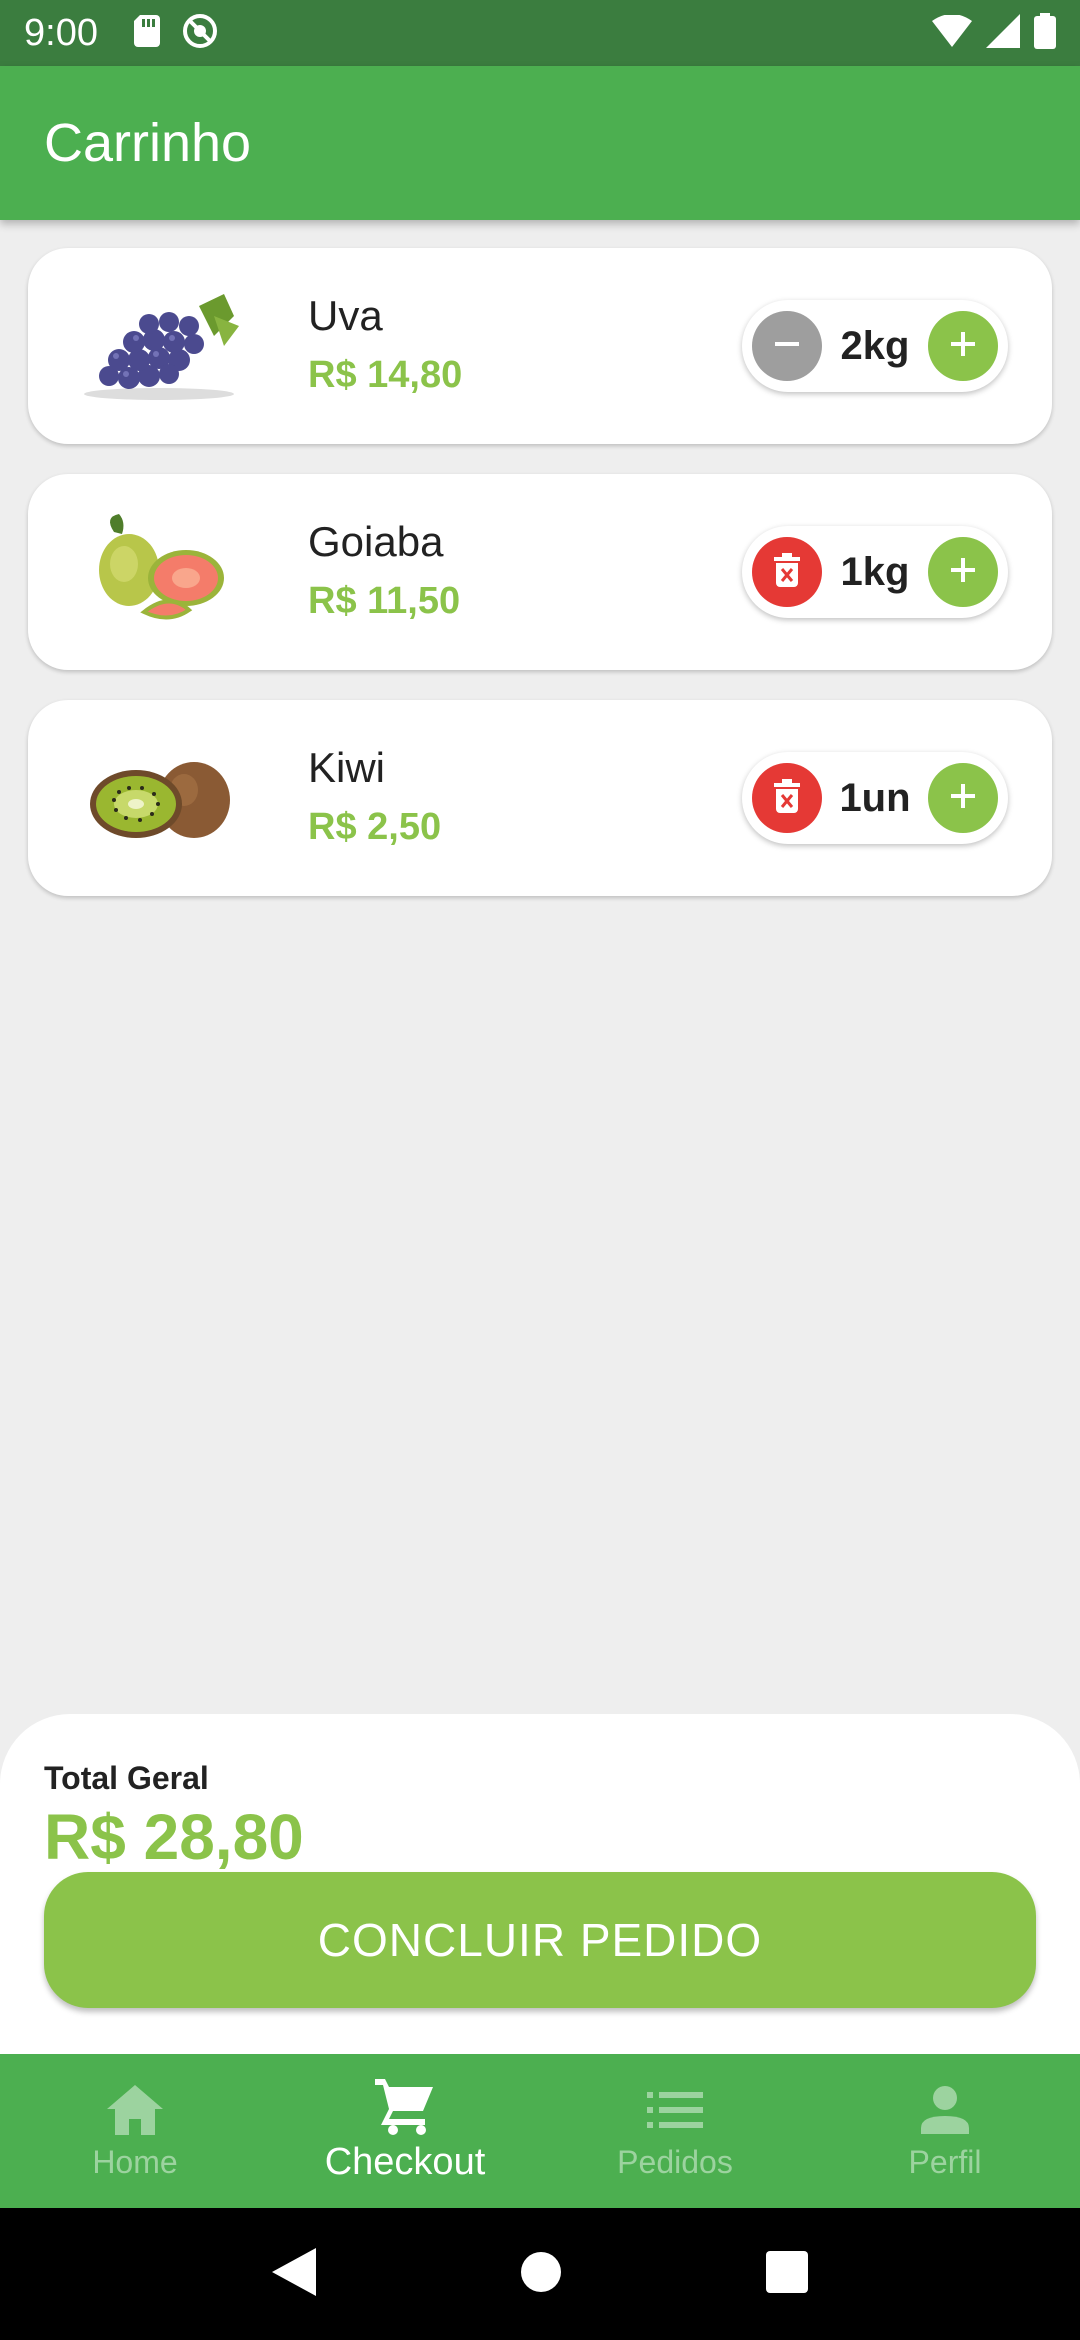  Describe the element at coordinates (135, 2110) in the screenshot. I see `home-icon` at that location.